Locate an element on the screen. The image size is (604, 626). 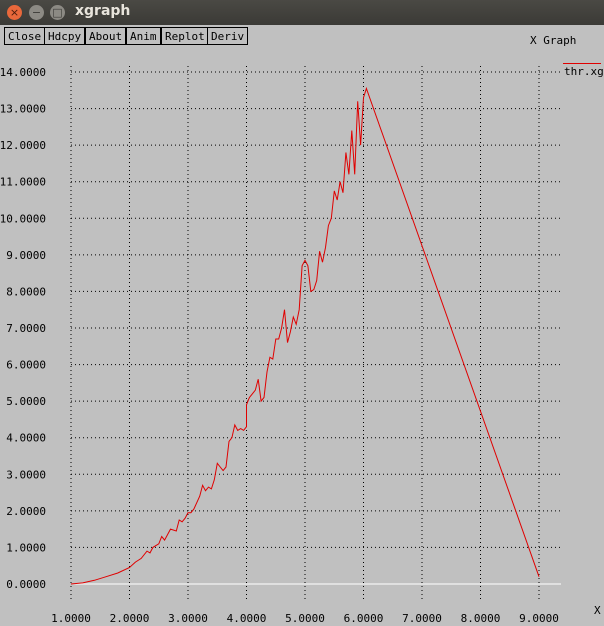
y-tick-label: 7.0000 is located at coordinates (26, 328).